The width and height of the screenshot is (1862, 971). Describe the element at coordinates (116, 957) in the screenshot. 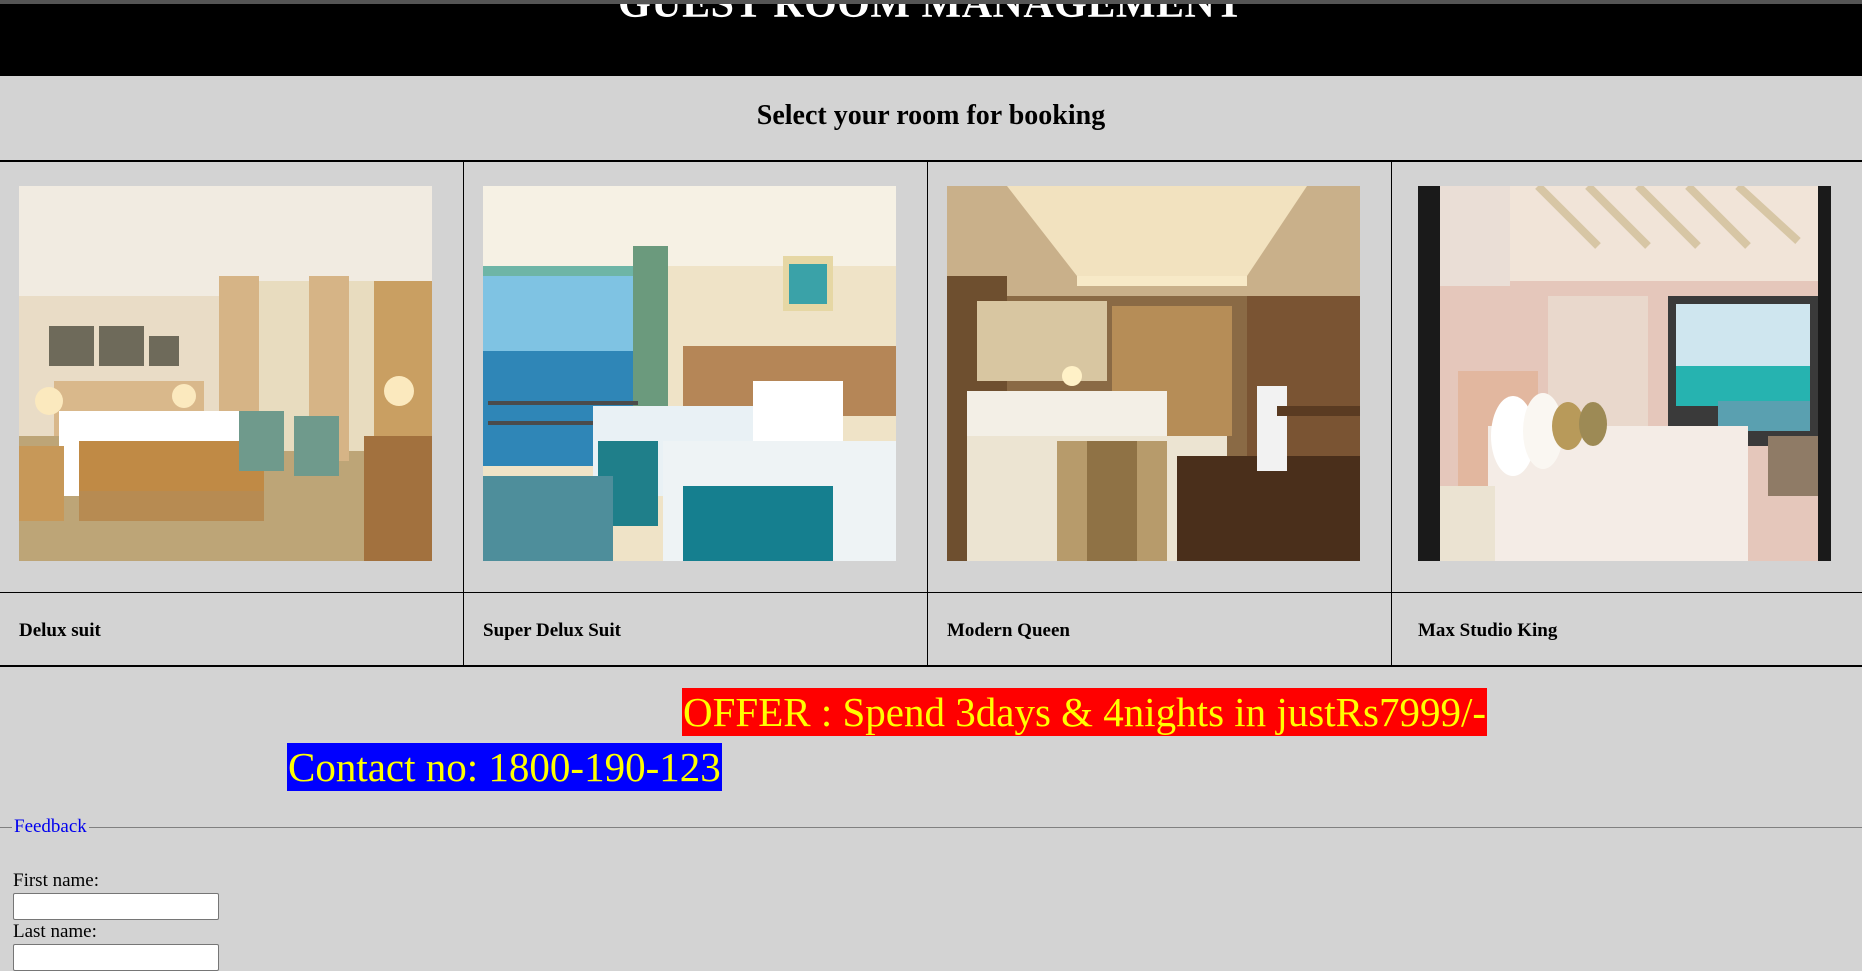

I see `last-name-input` at that location.